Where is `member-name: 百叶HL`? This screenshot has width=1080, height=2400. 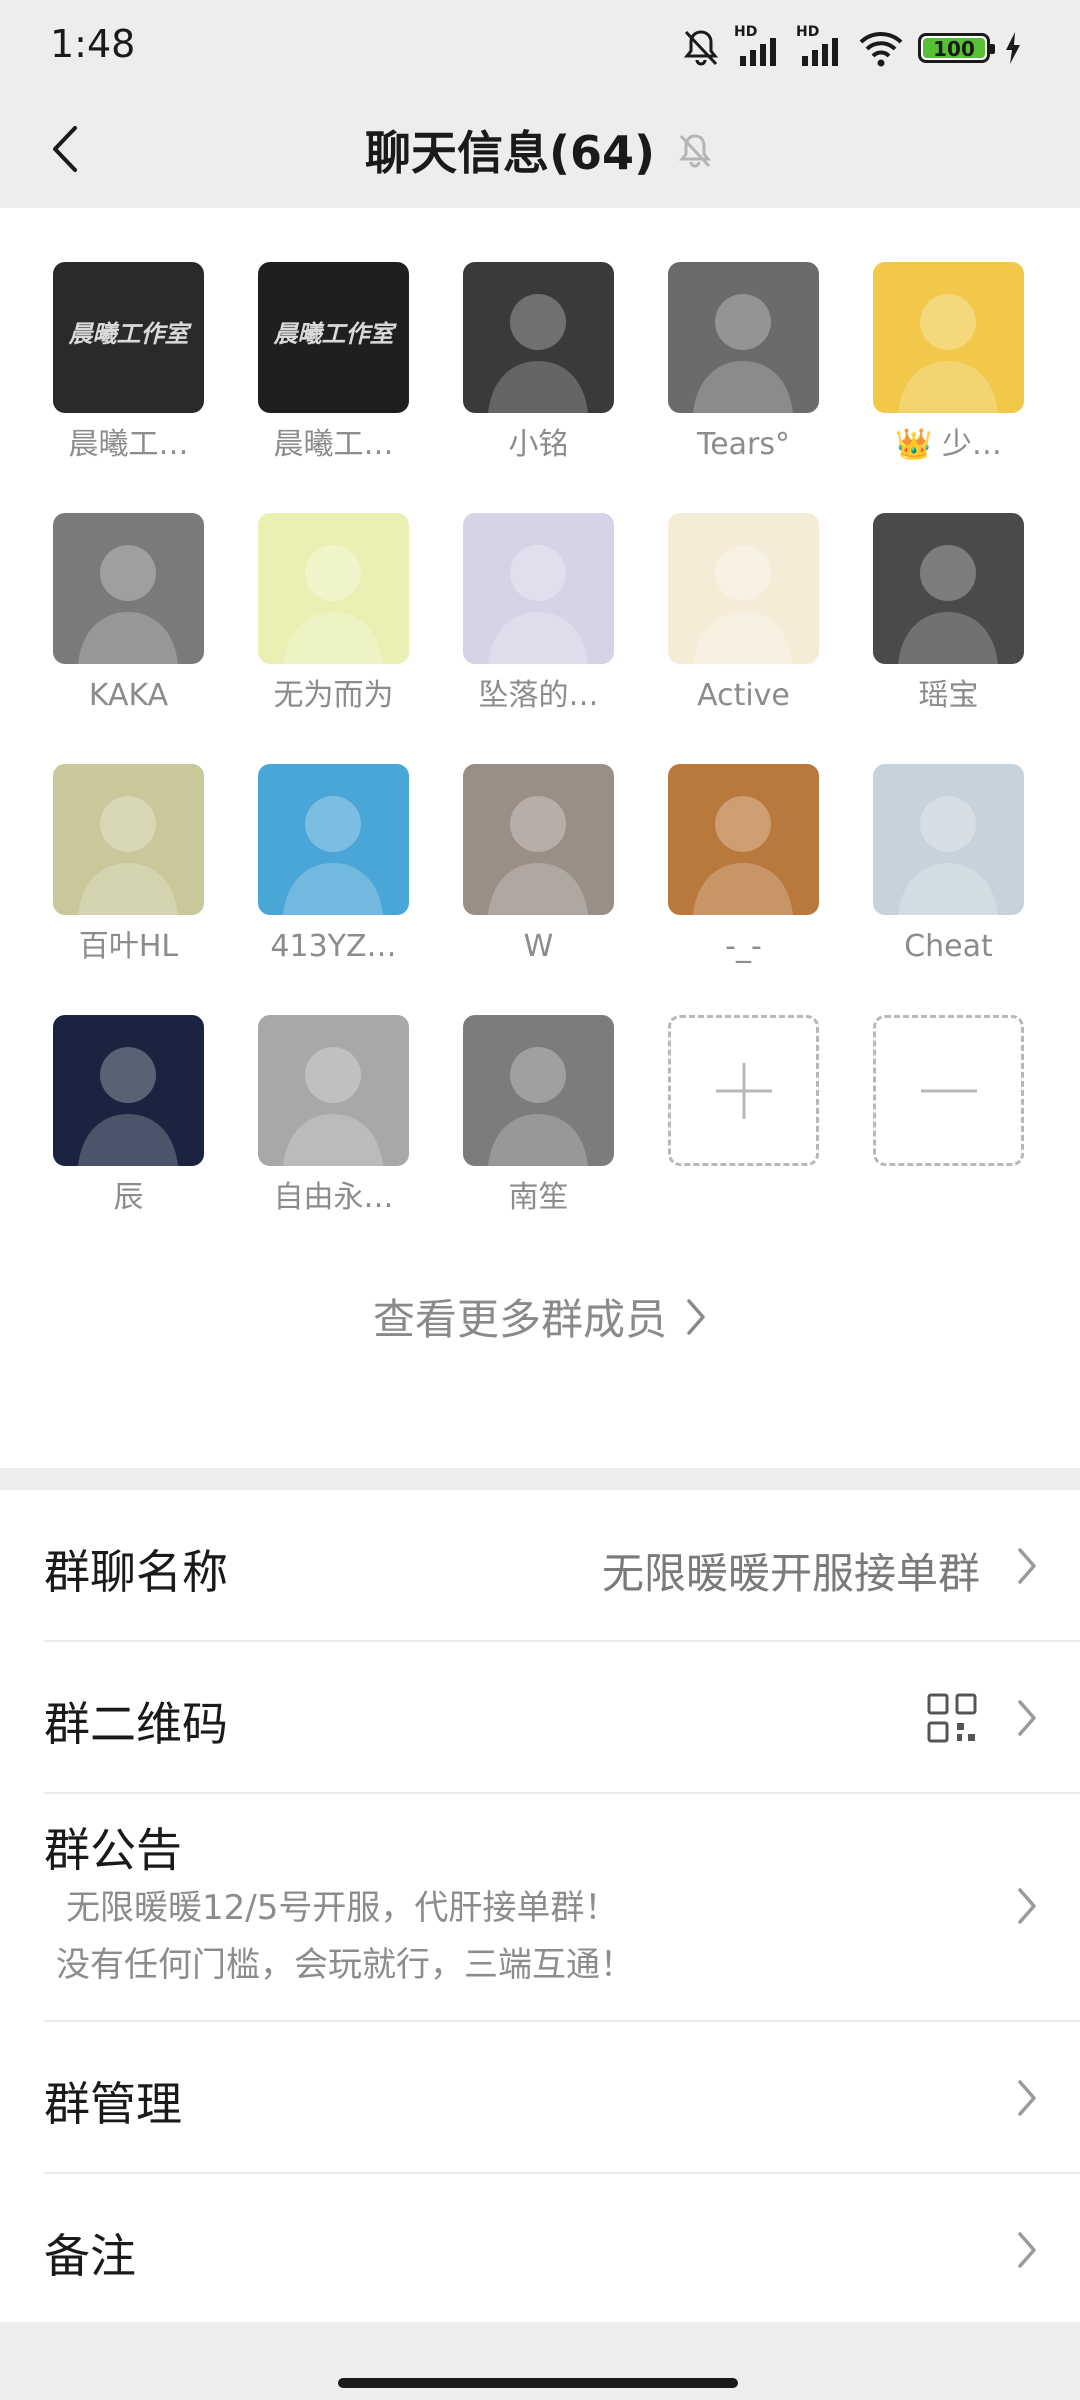 member-name: 百叶HL is located at coordinates (128, 946).